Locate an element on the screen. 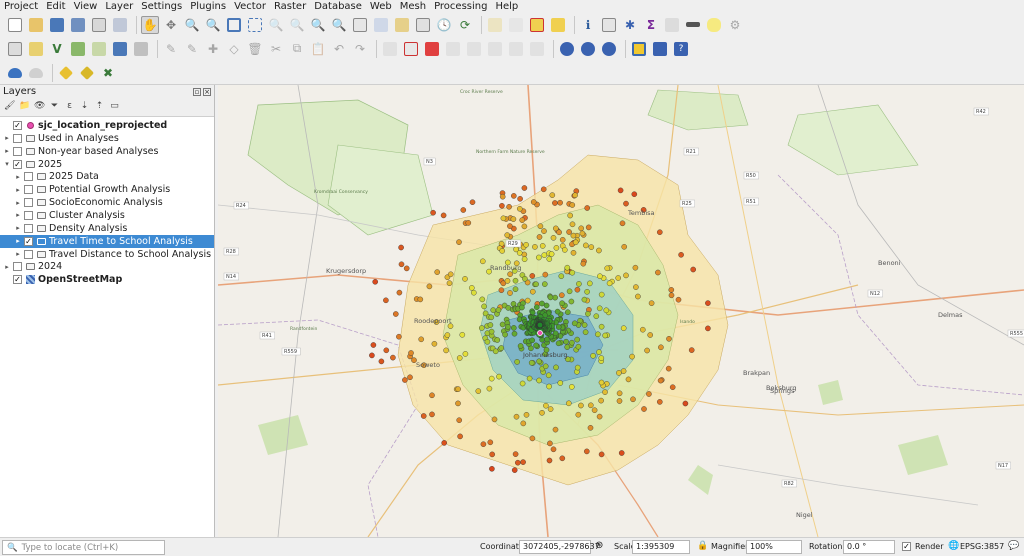 Image resolution: width=1024 pixels, height=556 pixels. menu-view: View is located at coordinates (86, 6).